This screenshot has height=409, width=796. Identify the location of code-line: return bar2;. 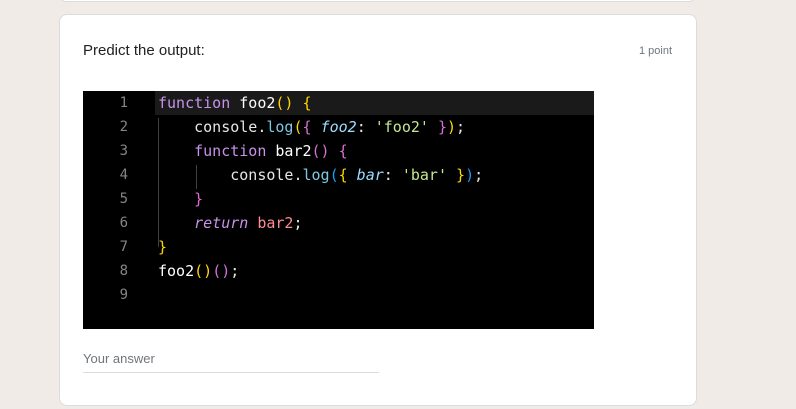
(230, 223).